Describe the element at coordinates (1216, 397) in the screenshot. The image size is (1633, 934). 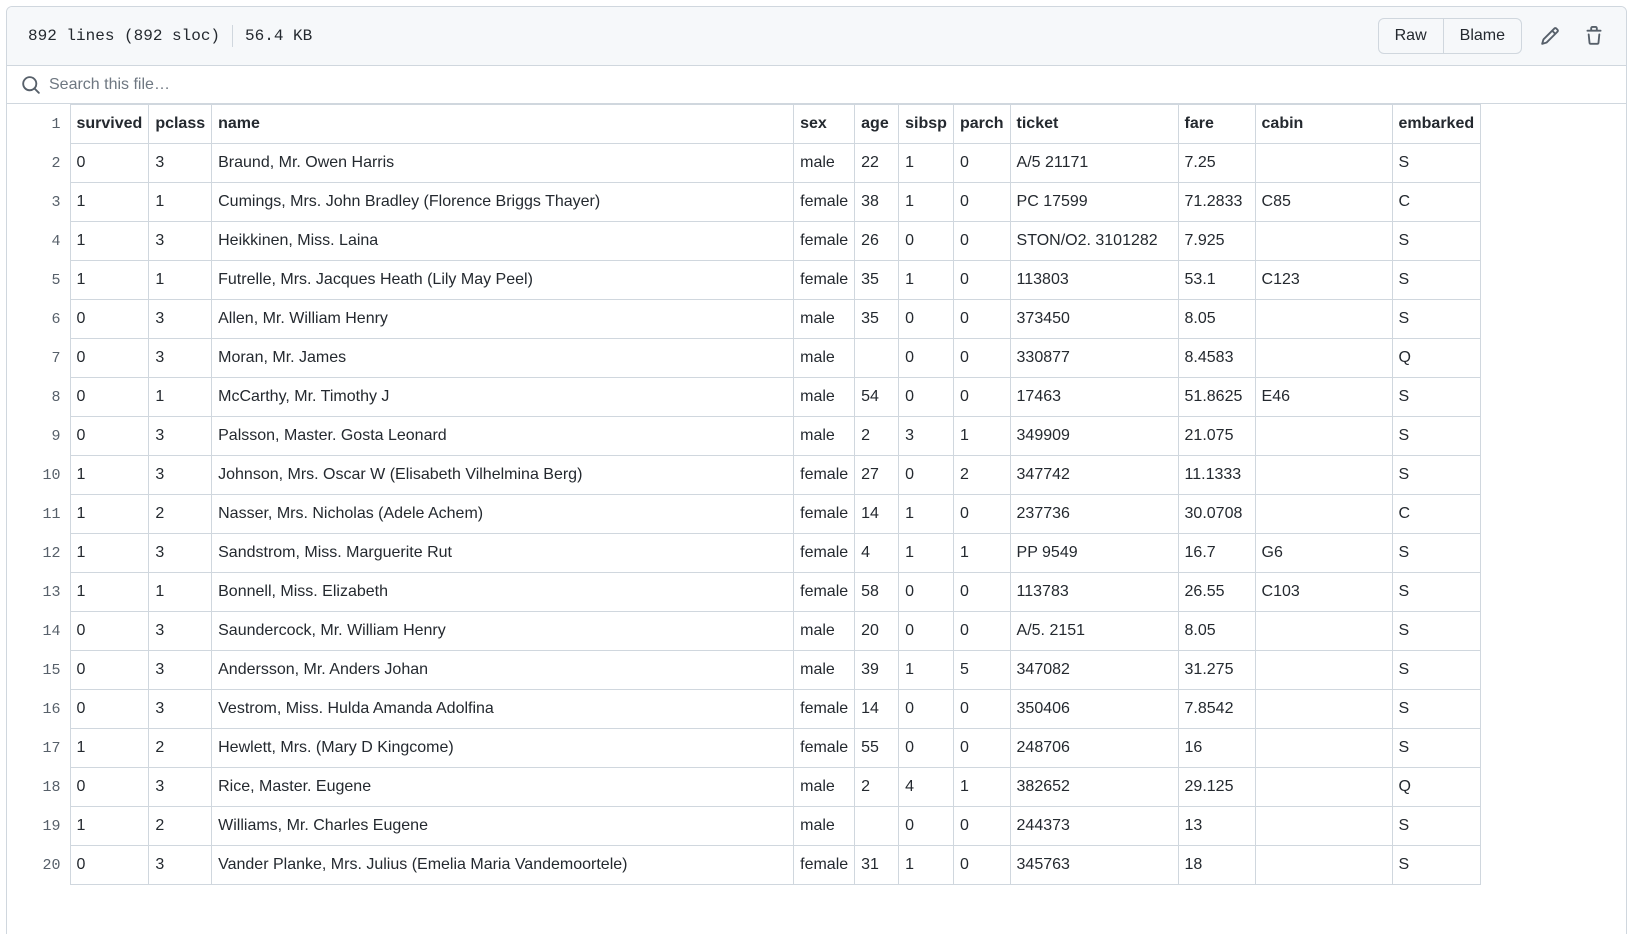
I see `cell-fare: 51.8625` at that location.